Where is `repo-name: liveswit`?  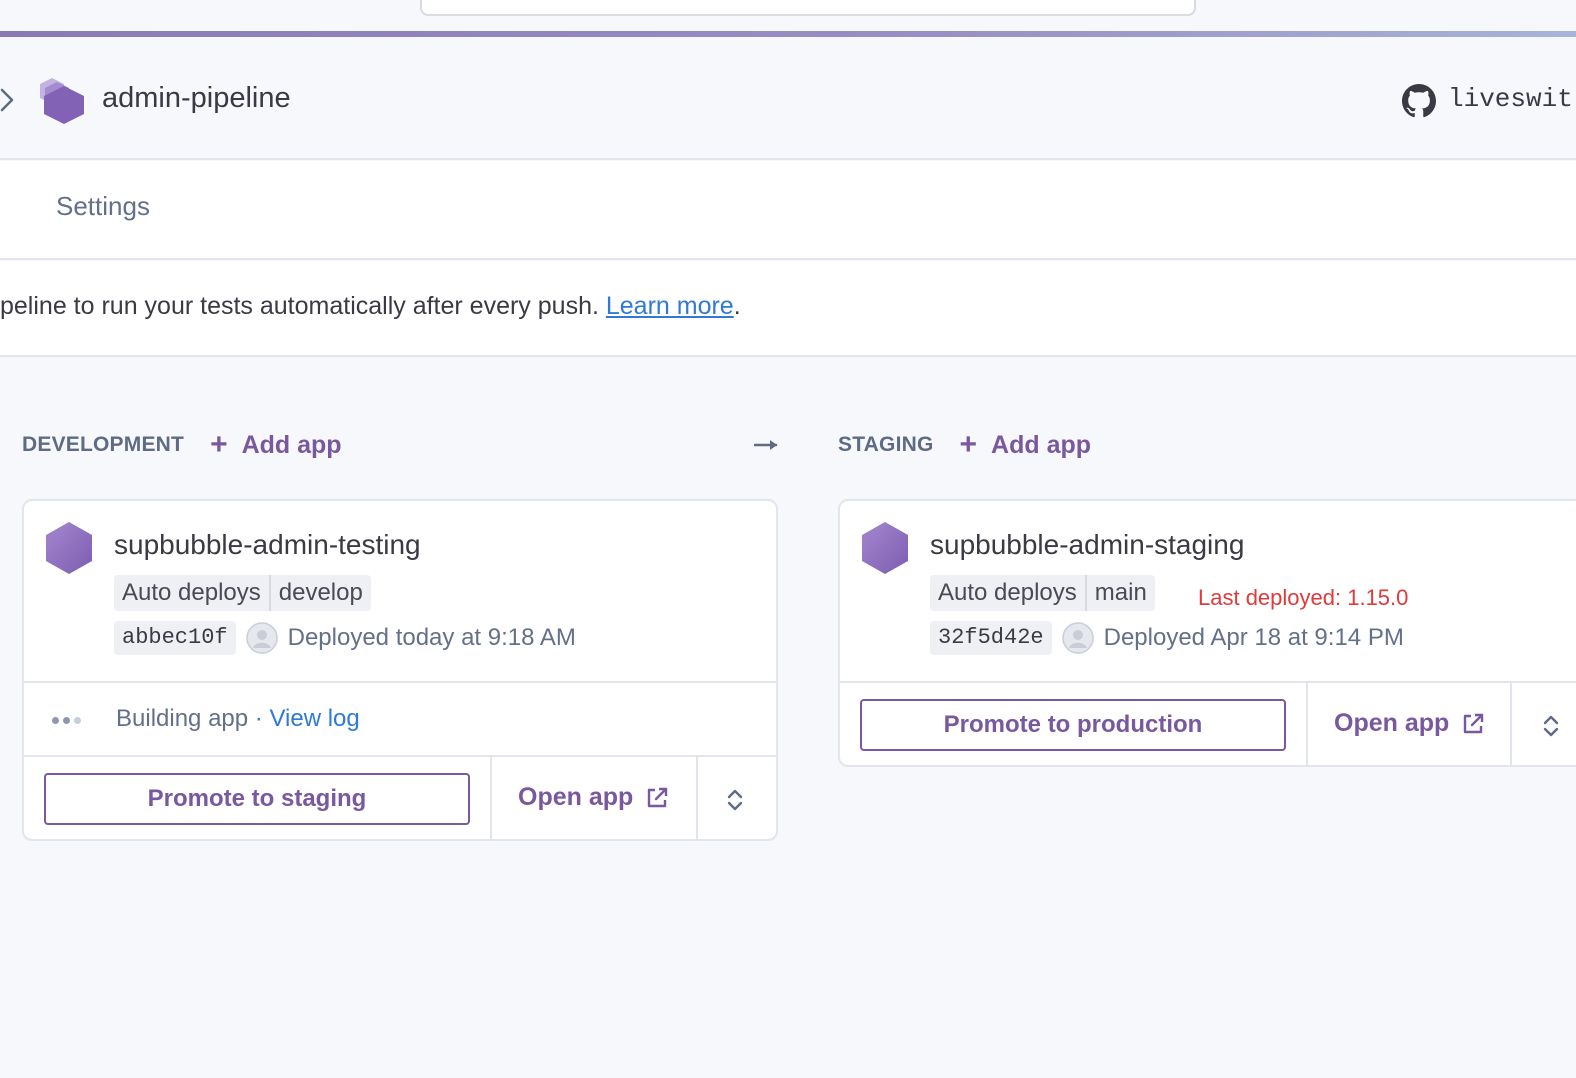
repo-name: liveswit is located at coordinates (1510, 99).